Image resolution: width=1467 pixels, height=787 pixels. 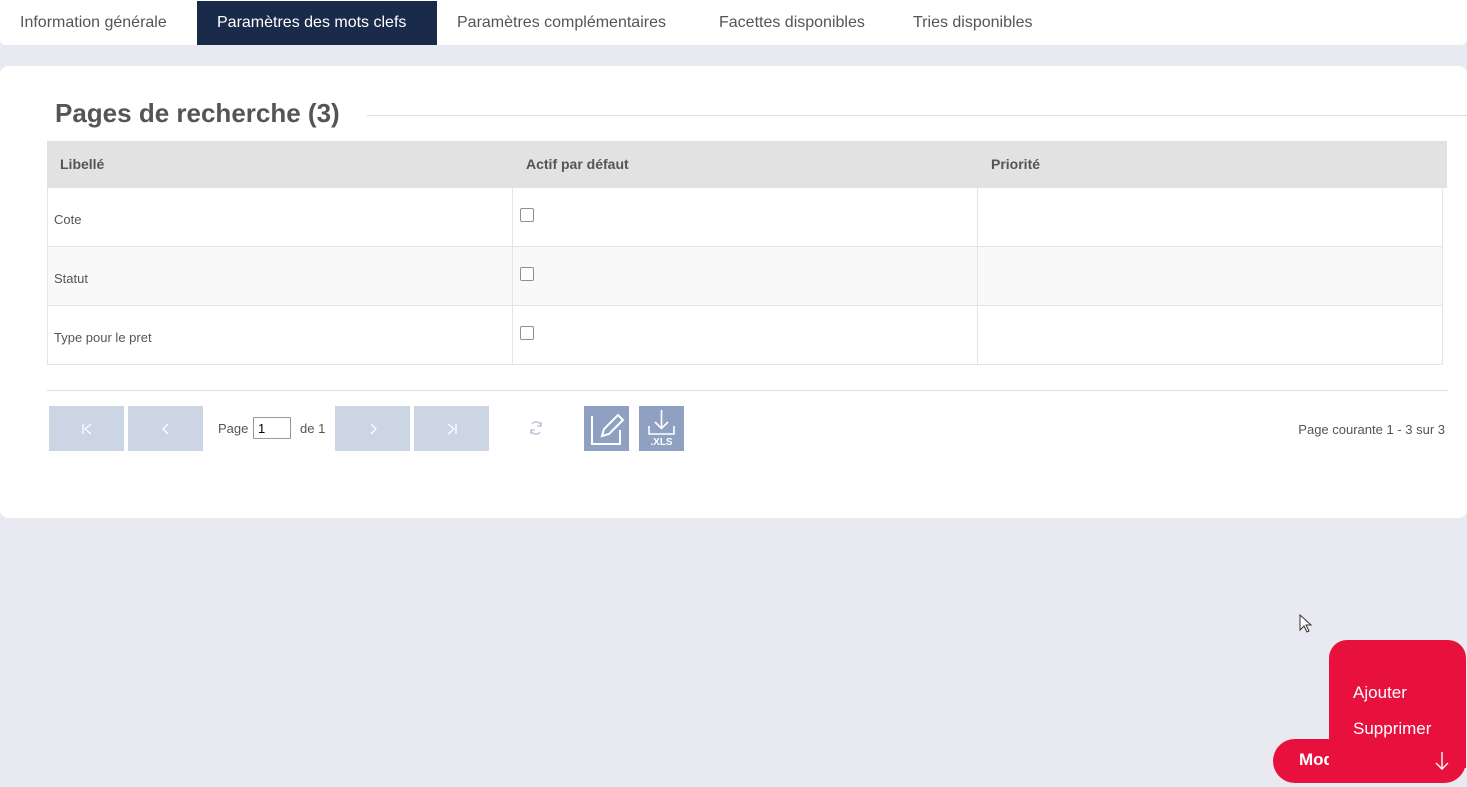 What do you see at coordinates (561, 23) in the screenshot?
I see `tab-parametres-complementaires: Paramètres complémentaires` at bounding box center [561, 23].